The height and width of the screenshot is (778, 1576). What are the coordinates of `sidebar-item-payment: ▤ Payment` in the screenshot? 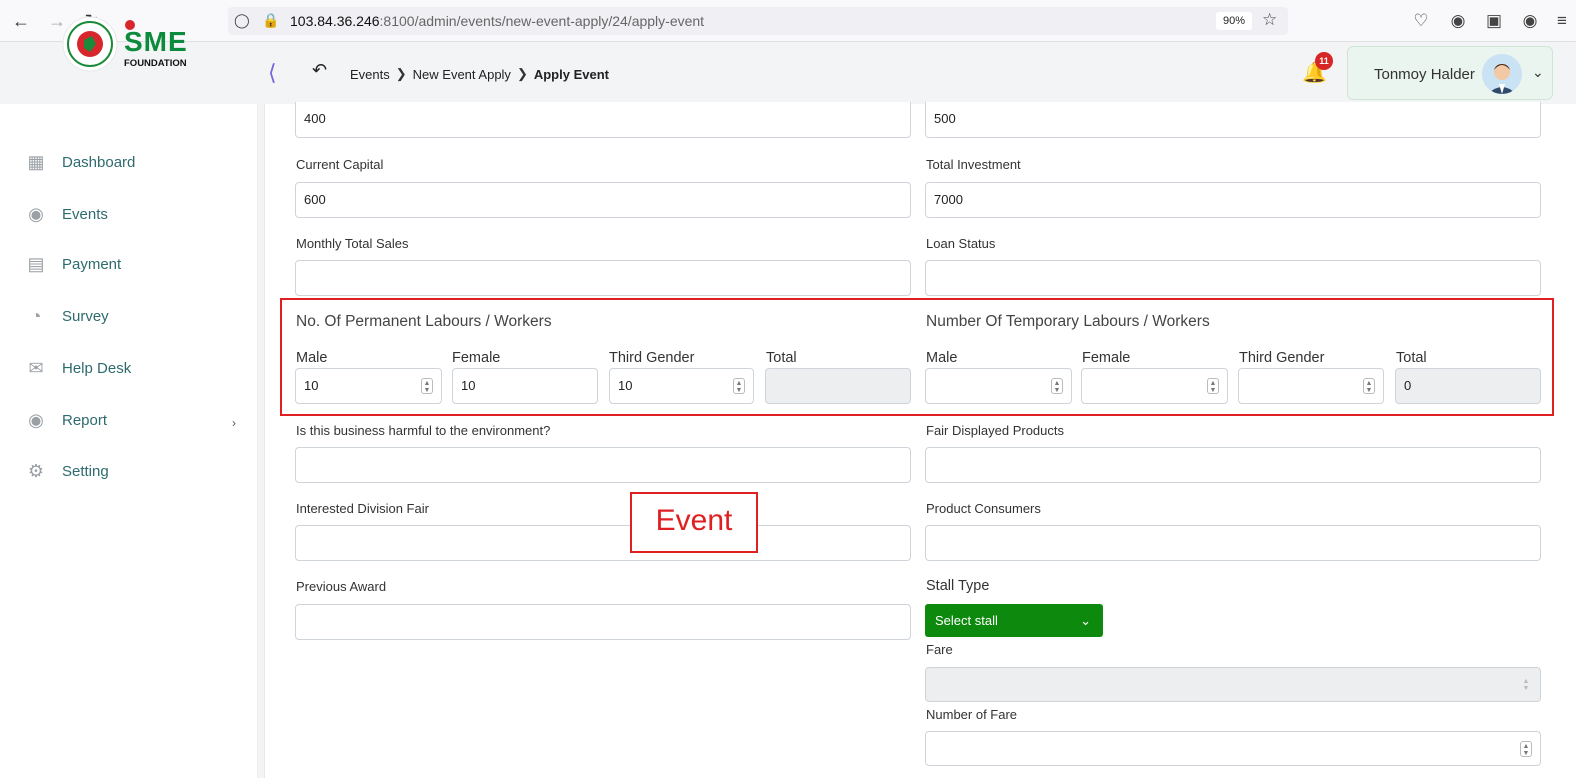 It's located at (72, 264).